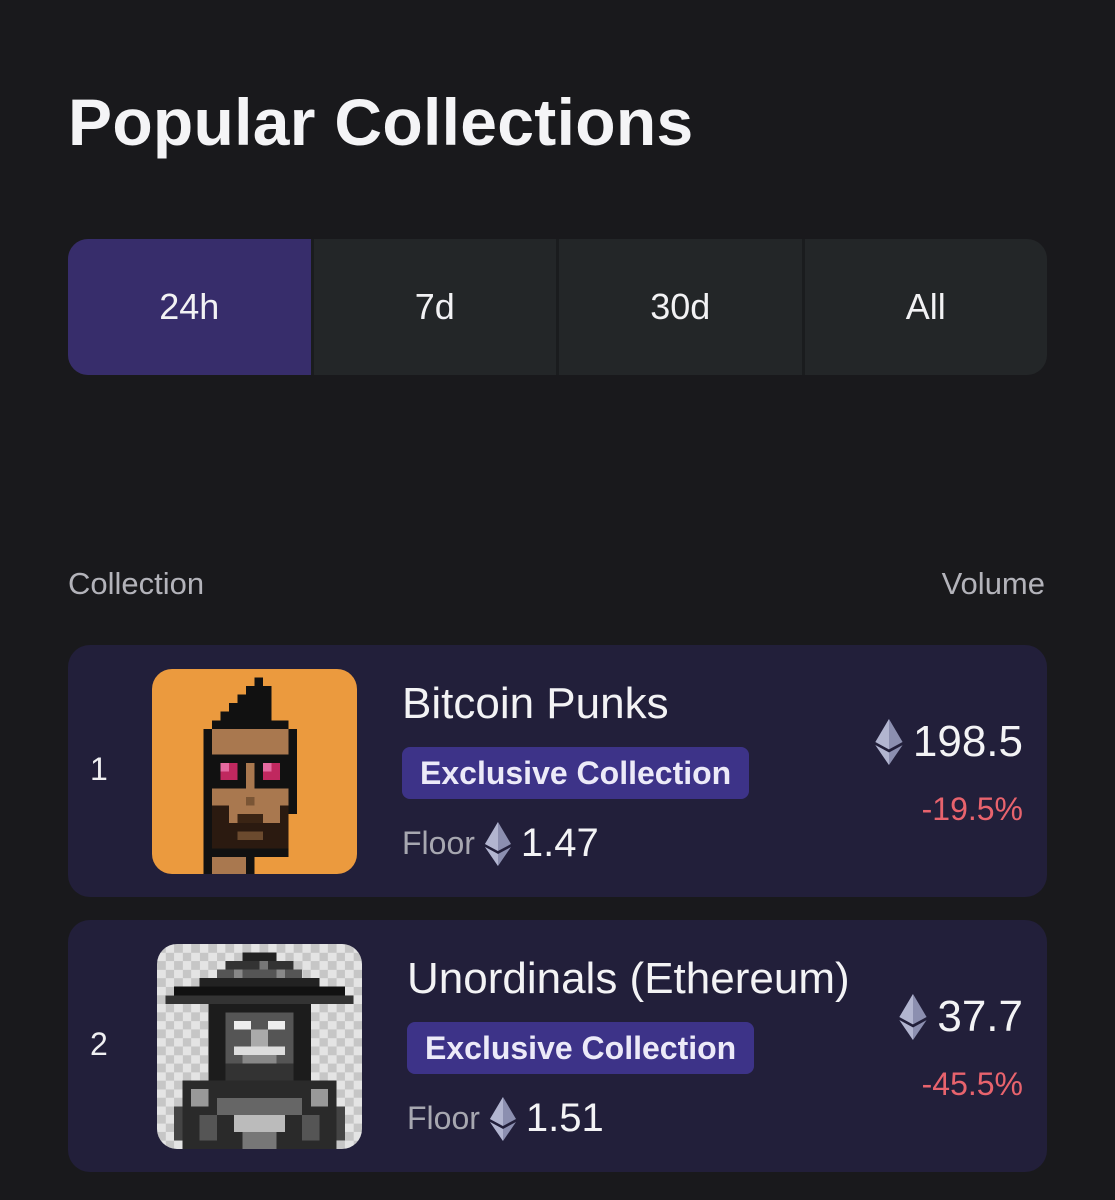 This screenshot has height=1200, width=1115. I want to click on volume-change: -45.5%, so click(972, 1084).